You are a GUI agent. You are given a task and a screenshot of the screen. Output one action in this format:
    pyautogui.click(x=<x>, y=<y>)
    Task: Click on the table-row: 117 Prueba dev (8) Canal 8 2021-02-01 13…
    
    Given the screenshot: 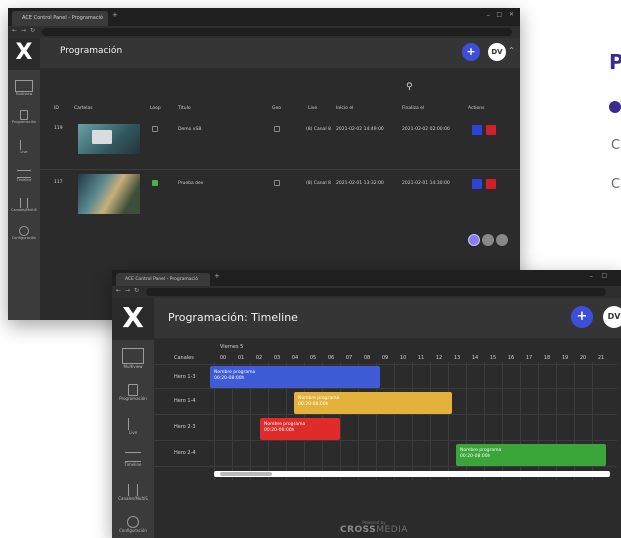 What is the action you would take?
    pyautogui.click(x=280, y=198)
    